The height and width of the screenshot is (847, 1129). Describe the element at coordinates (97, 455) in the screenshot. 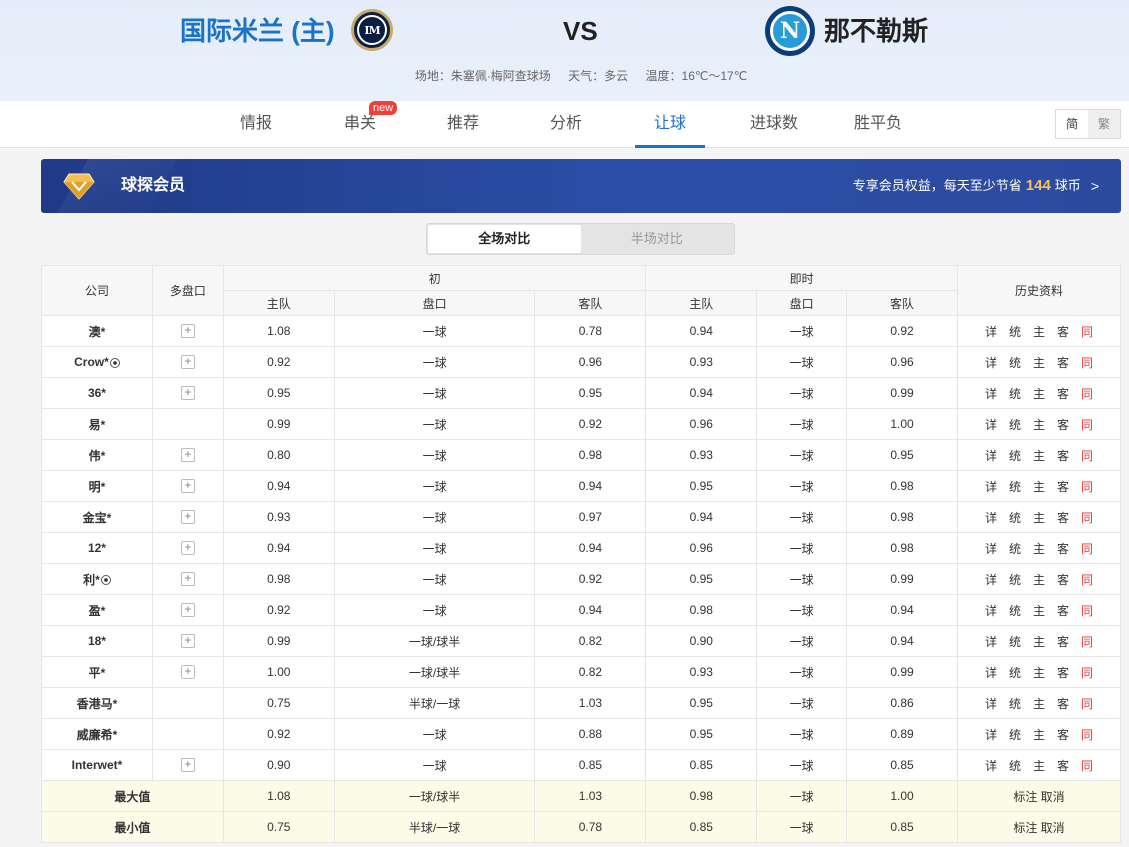

I see `company-name: 伟*` at that location.